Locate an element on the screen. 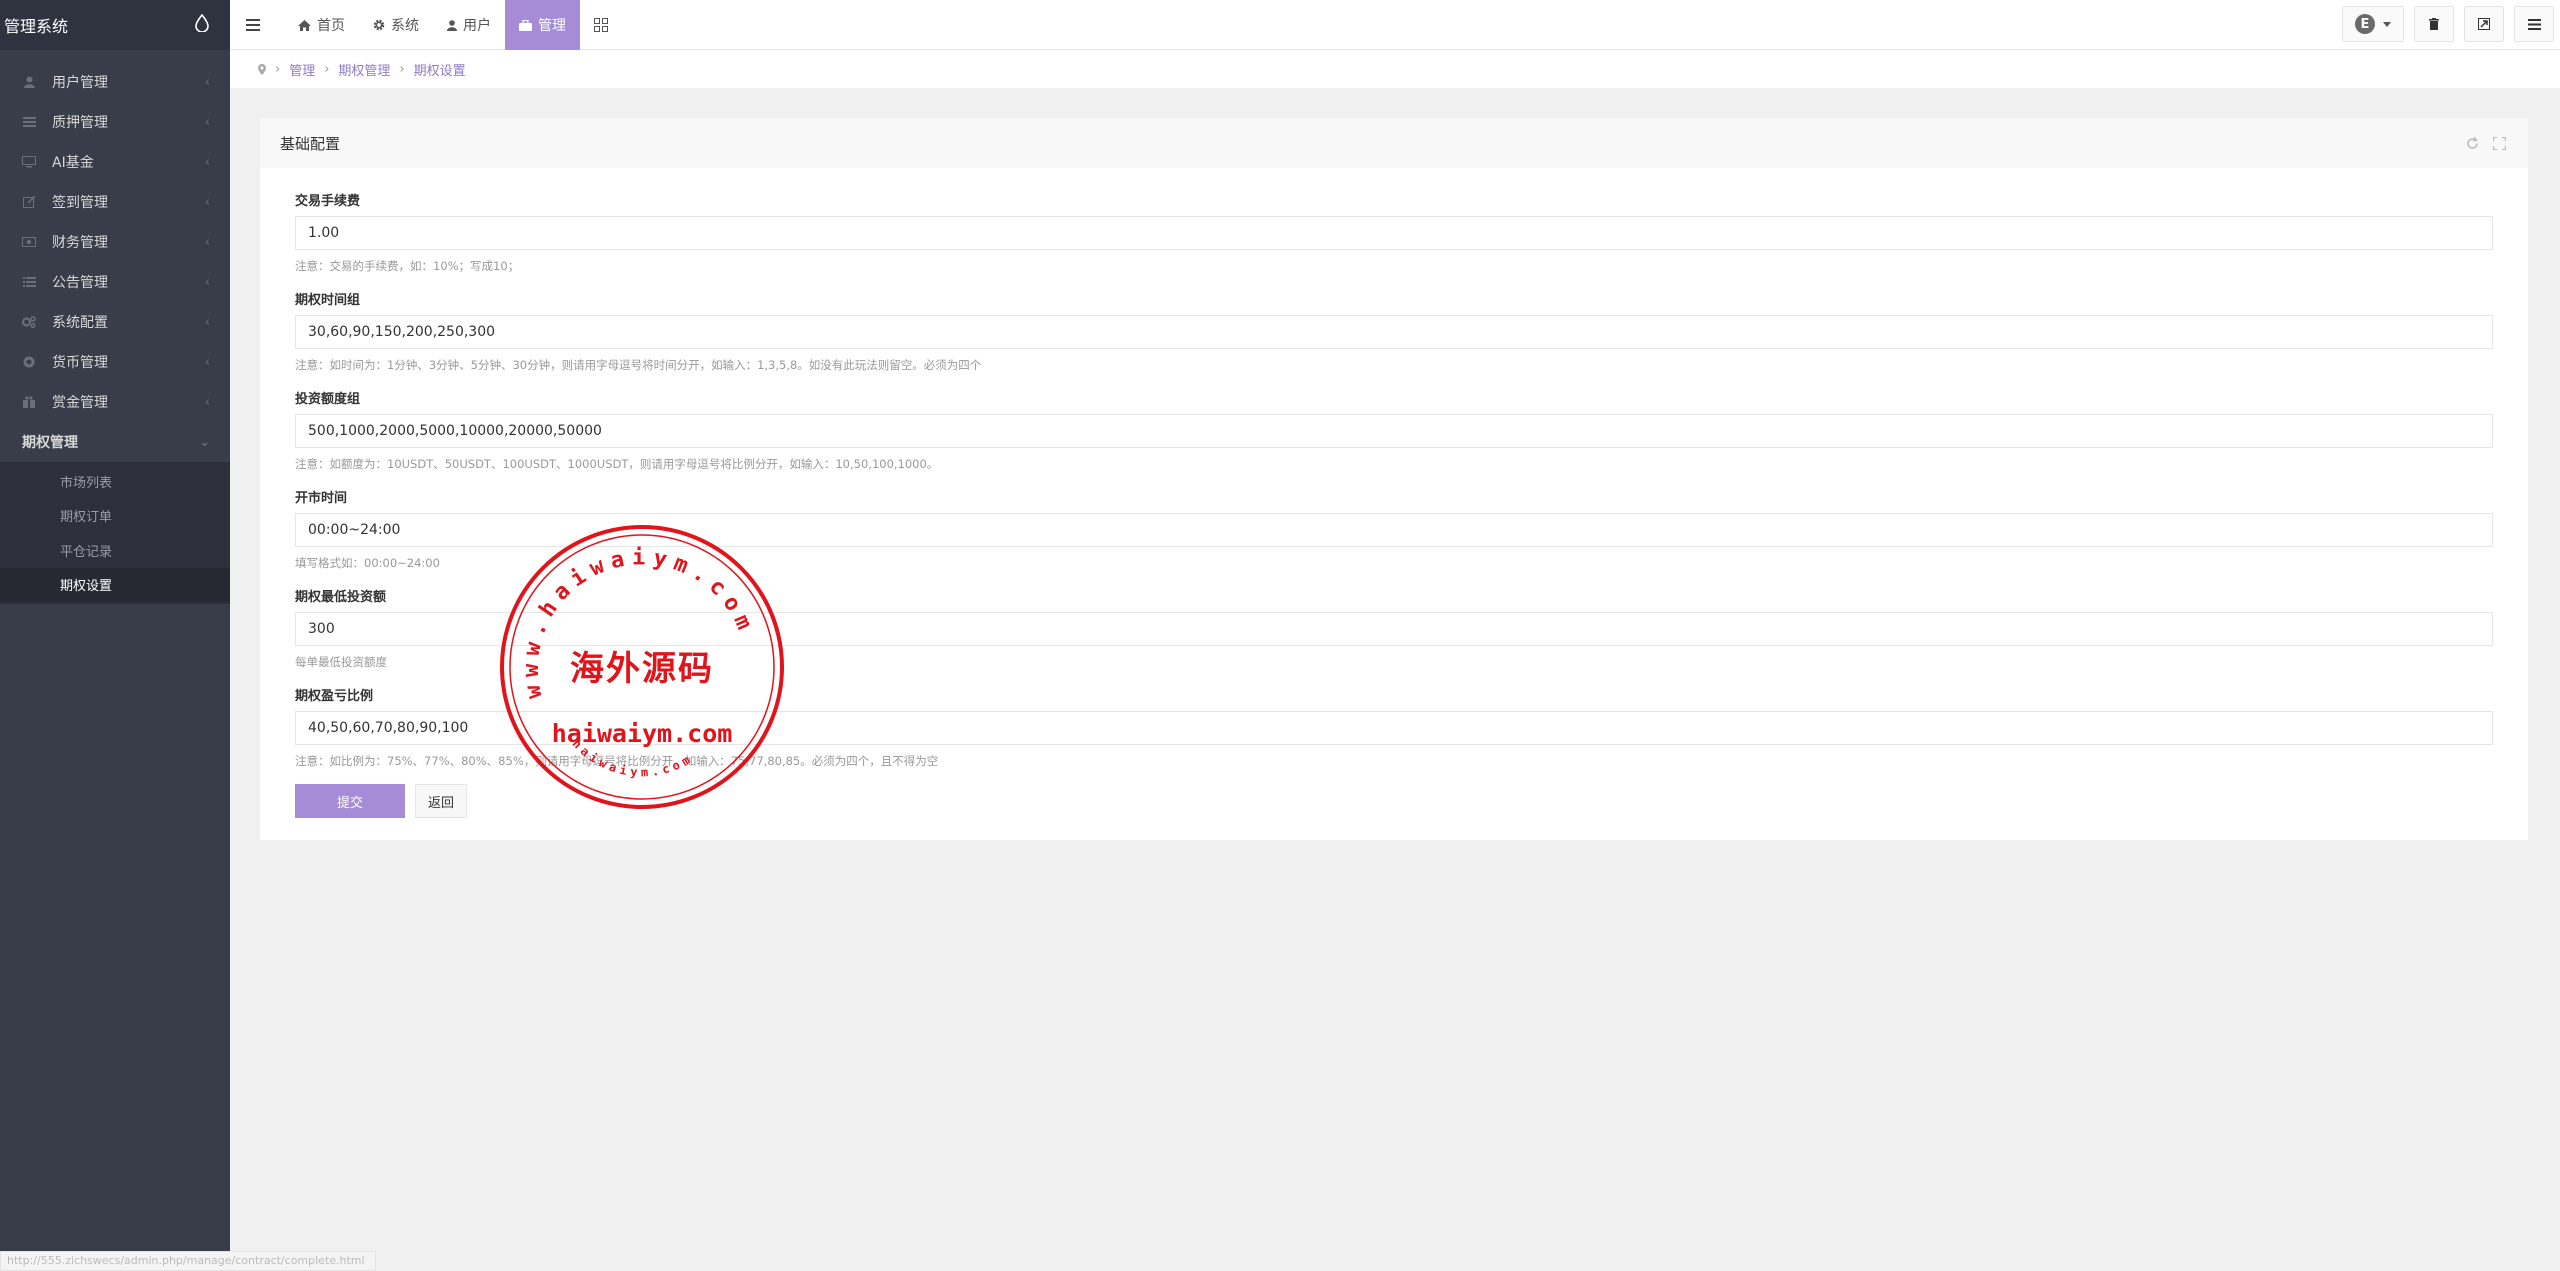 This screenshot has width=2560, height=1271. trash-icon is located at coordinates (2434, 24).